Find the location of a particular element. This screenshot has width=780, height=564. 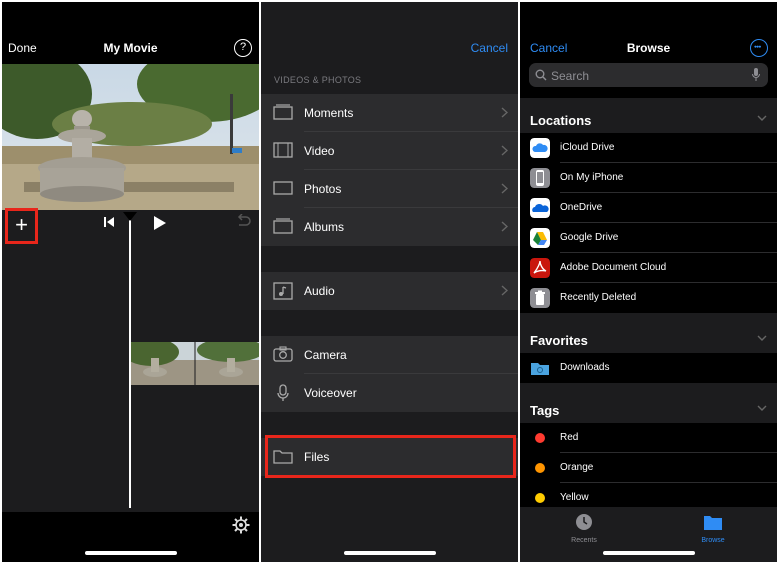

favorites-header: Favorites is located at coordinates (648, 339).